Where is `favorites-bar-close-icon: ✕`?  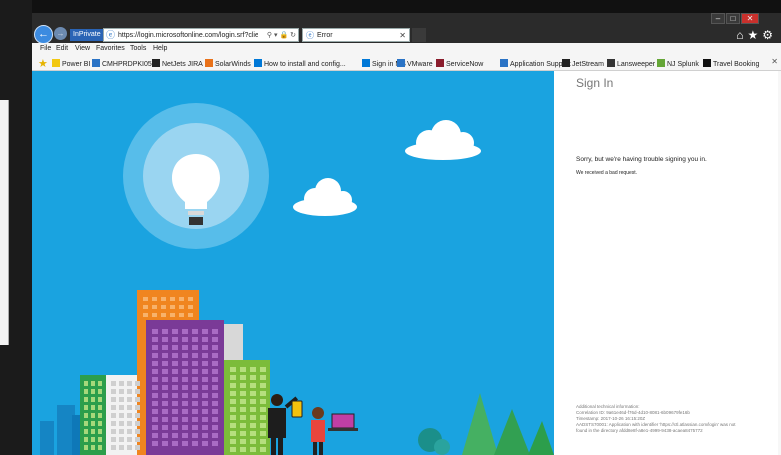 favorites-bar-close-icon: ✕ is located at coordinates (774, 61).